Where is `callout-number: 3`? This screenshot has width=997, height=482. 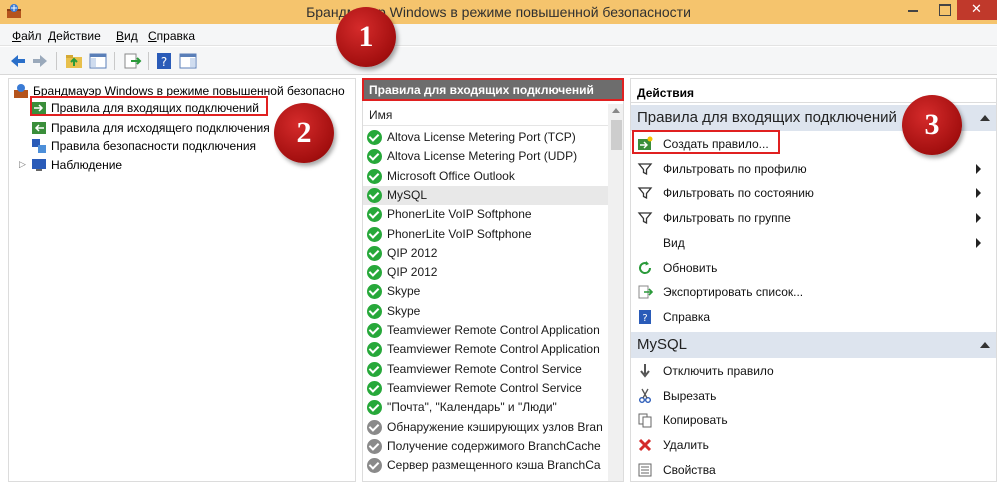 callout-number: 3 is located at coordinates (932, 125).